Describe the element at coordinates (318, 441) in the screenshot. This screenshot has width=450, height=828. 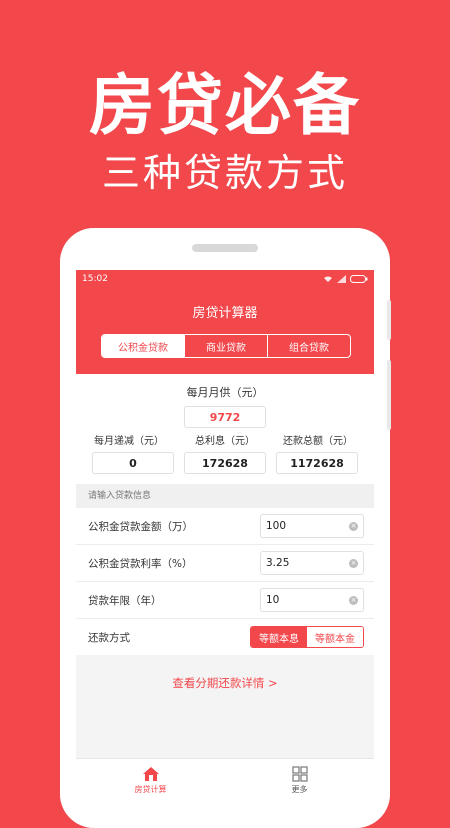
I see `total-repayment-label: 还款总额（元）` at that location.